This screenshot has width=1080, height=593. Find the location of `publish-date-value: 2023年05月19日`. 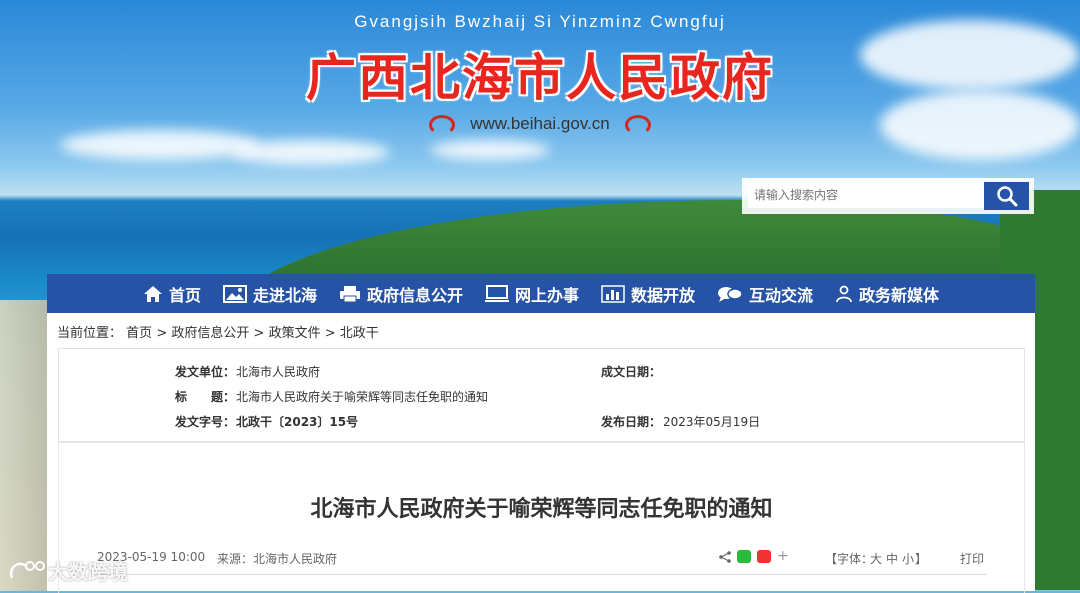

publish-date-value: 2023年05月19日 is located at coordinates (712, 422).